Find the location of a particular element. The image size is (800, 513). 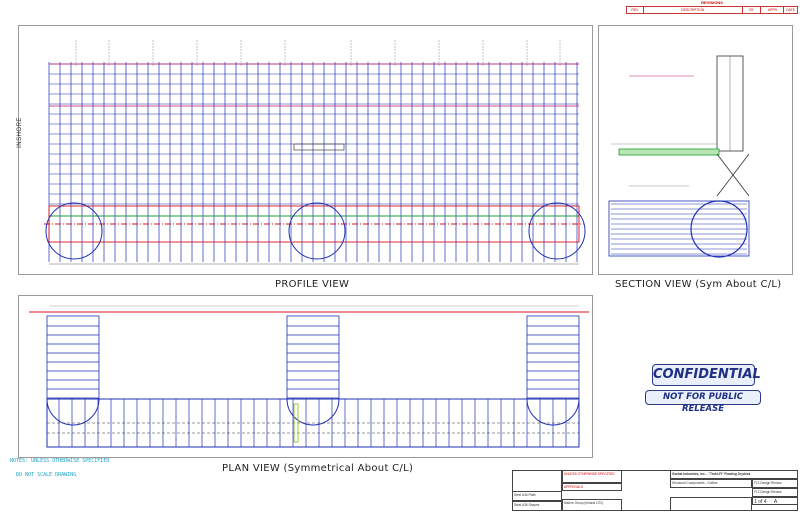

rev-col: REV is located at coordinates (635, 10).